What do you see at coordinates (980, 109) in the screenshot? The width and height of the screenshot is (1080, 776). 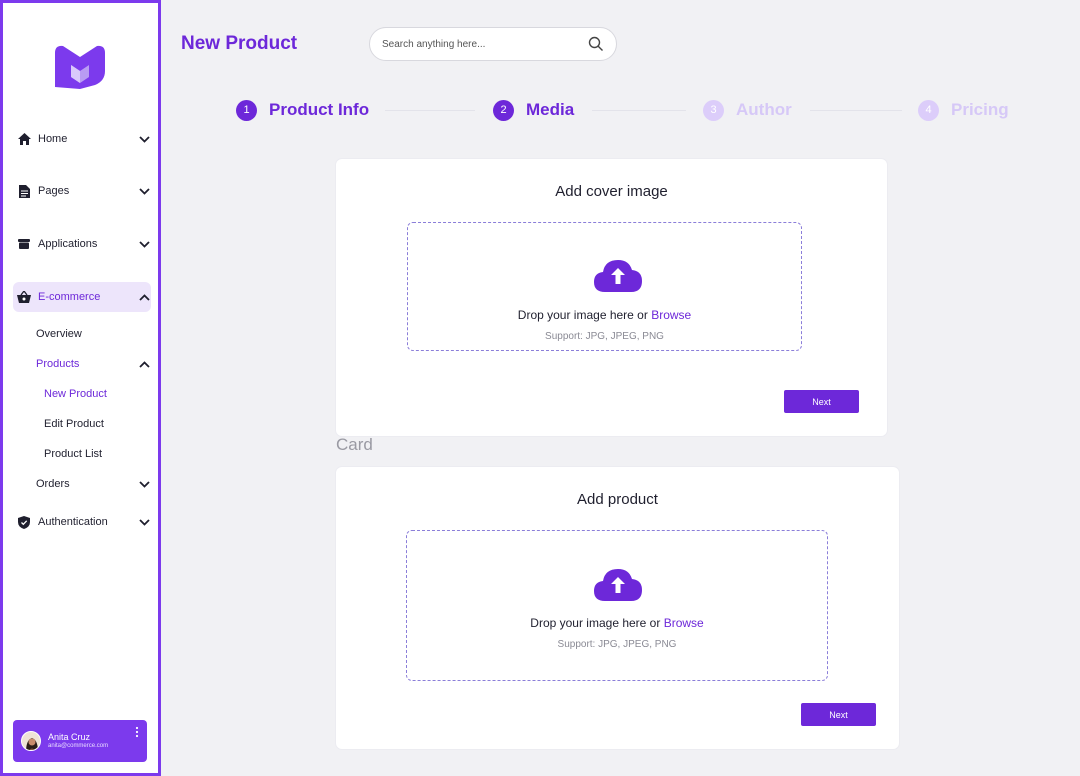 I see `step-label: Pricing` at bounding box center [980, 109].